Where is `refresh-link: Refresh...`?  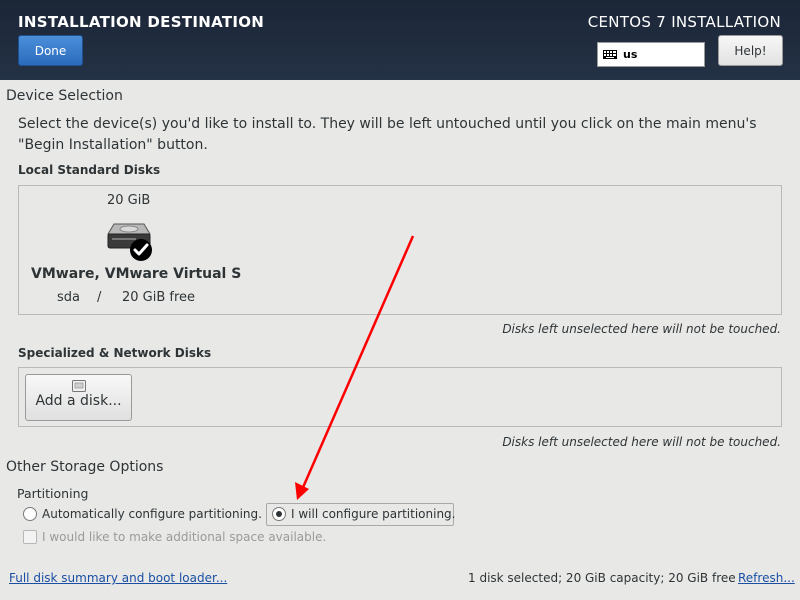
refresh-link: Refresh... is located at coordinates (766, 578).